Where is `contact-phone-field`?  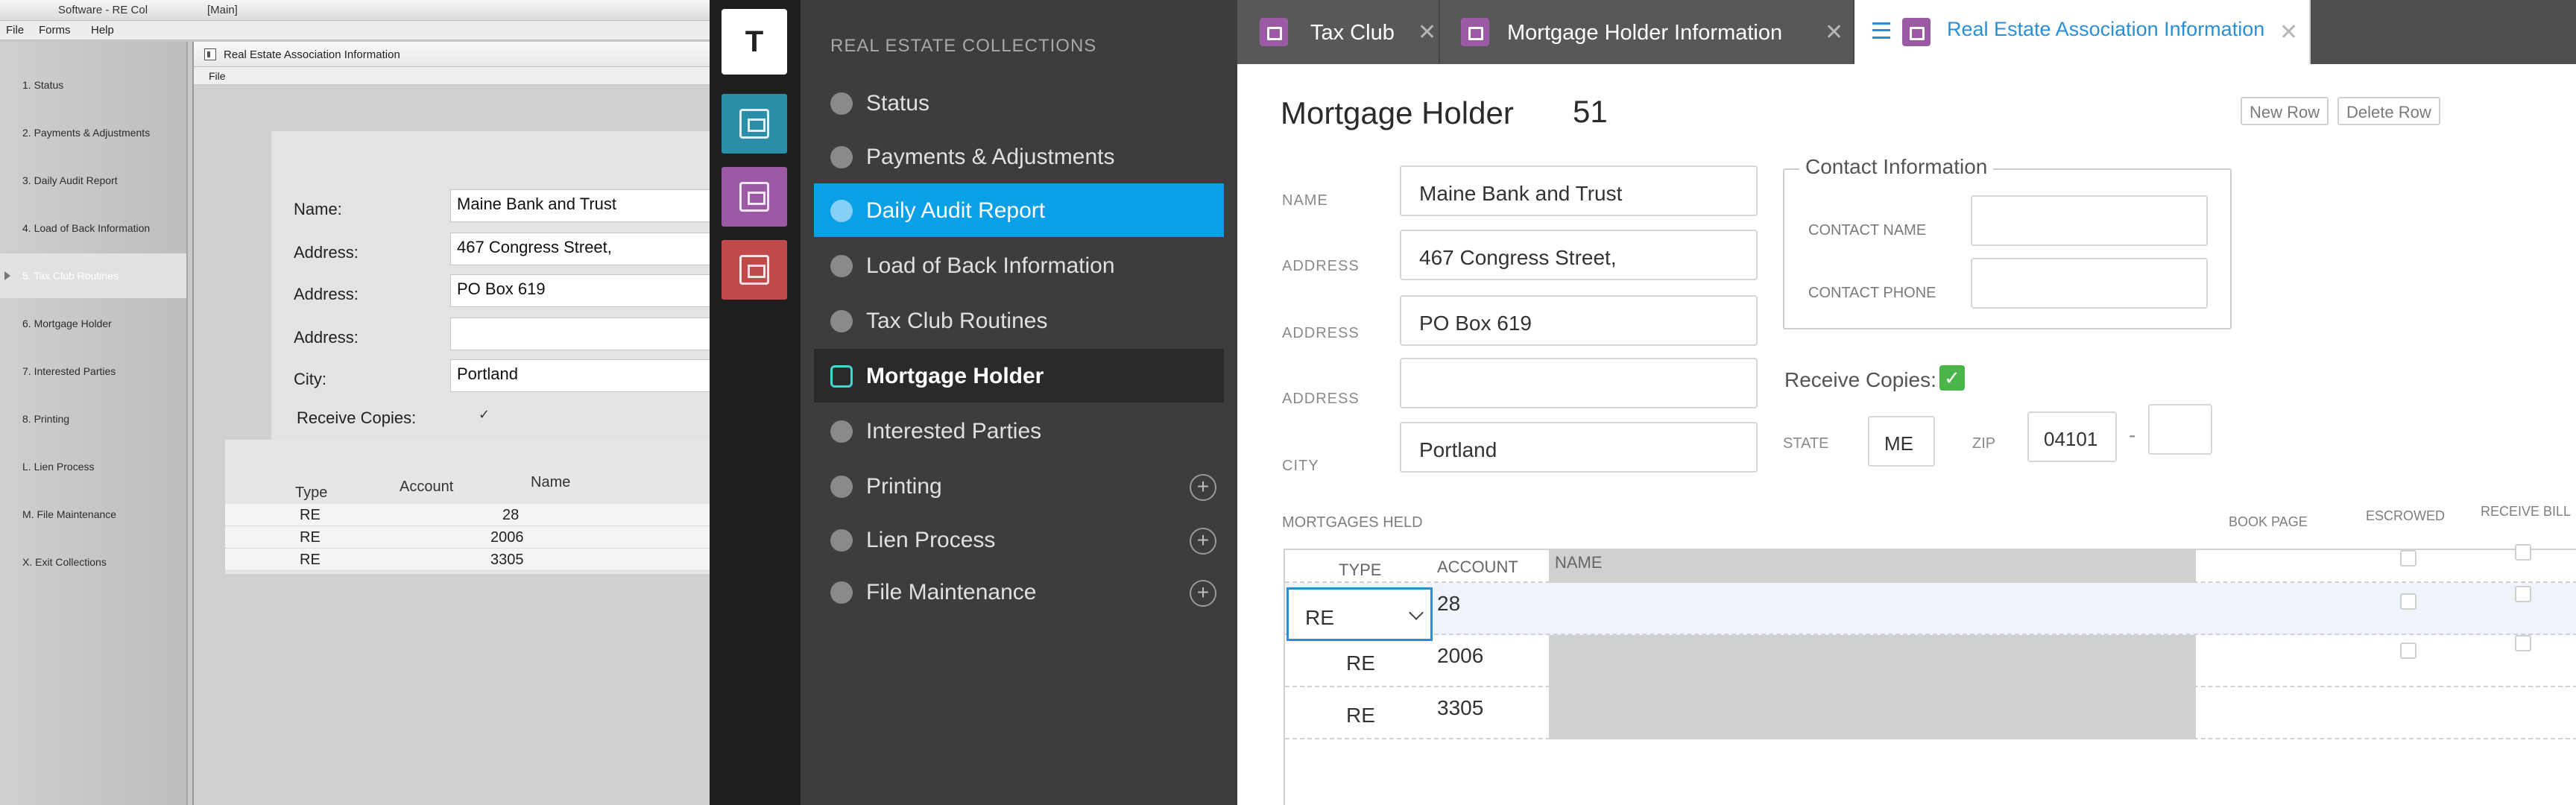 contact-phone-field is located at coordinates (2089, 283).